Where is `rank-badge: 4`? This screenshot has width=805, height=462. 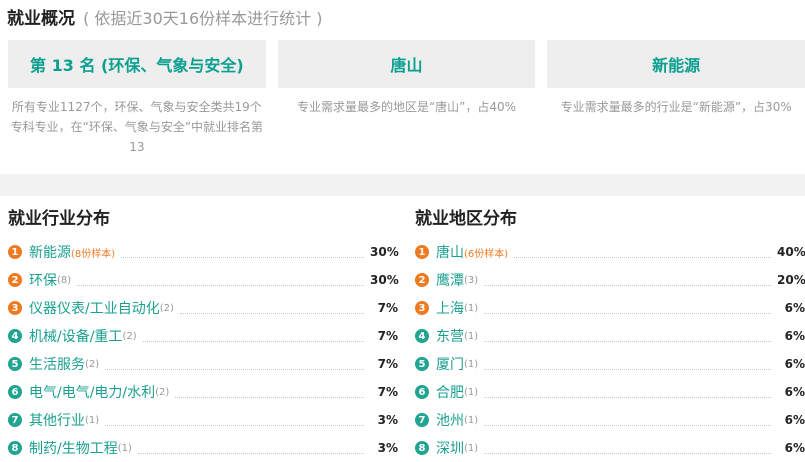
rank-badge: 4 is located at coordinates (422, 336).